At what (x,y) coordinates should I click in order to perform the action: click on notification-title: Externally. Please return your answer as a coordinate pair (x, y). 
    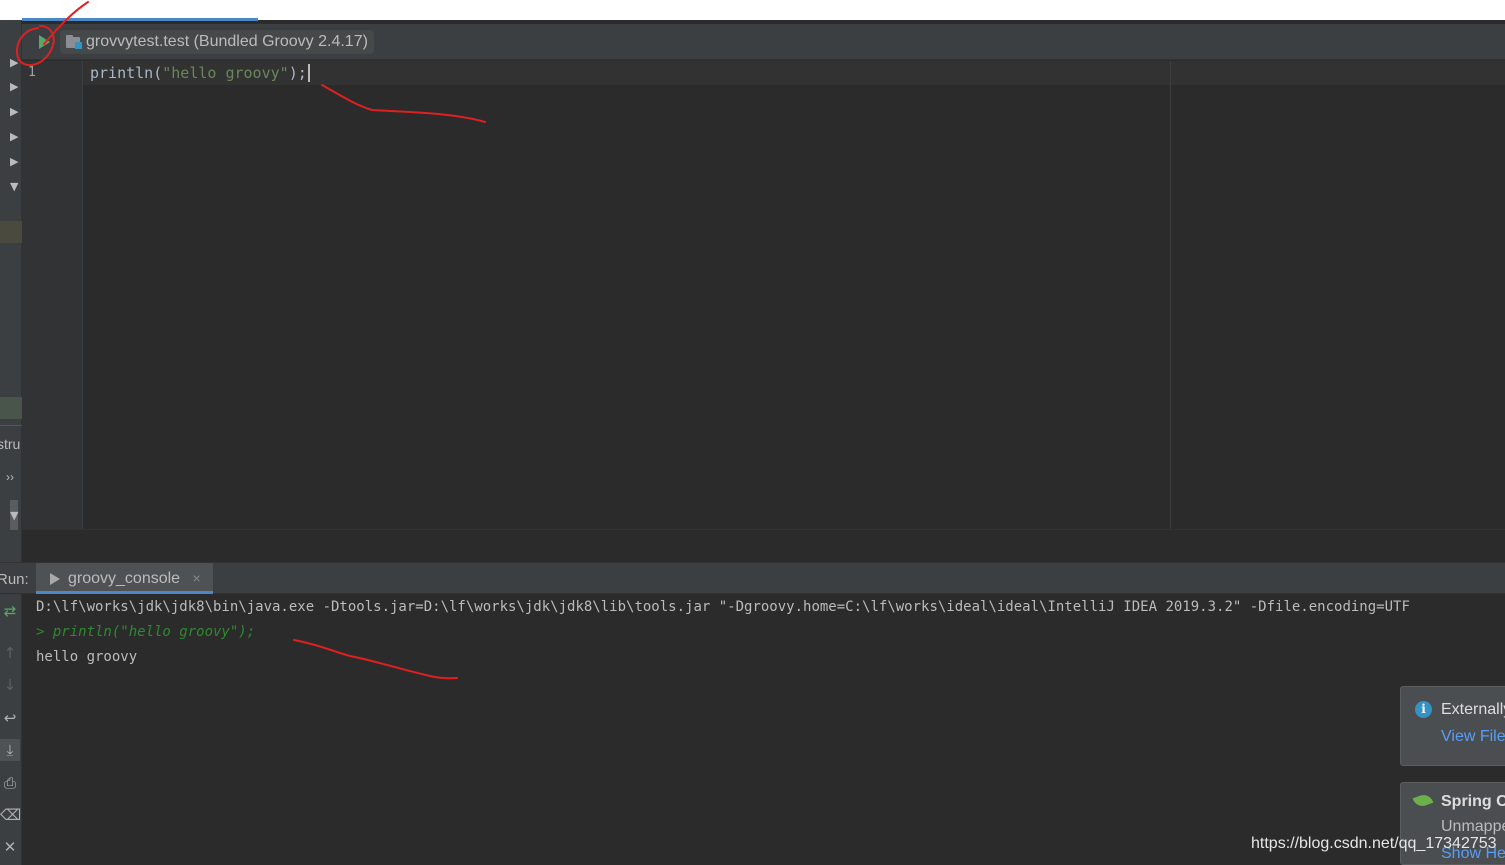
    Looking at the image, I should click on (1473, 709).